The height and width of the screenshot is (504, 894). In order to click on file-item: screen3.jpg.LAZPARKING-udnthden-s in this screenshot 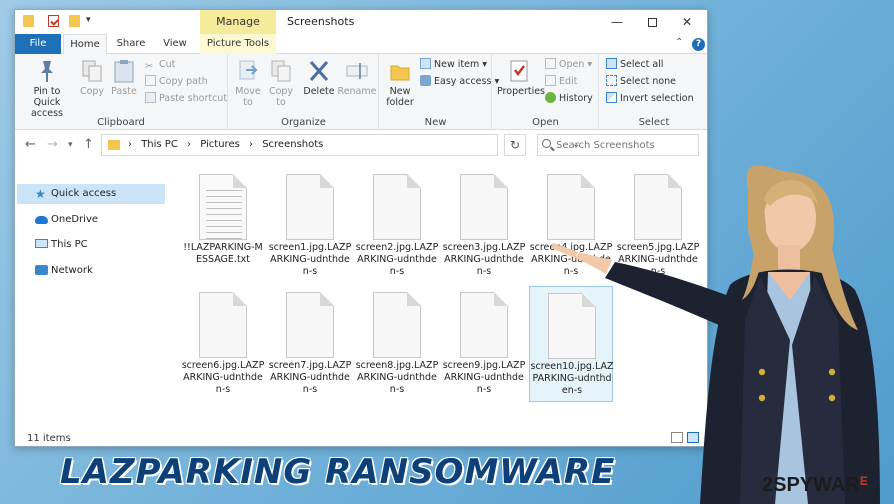, I will do `click(484, 226)`.